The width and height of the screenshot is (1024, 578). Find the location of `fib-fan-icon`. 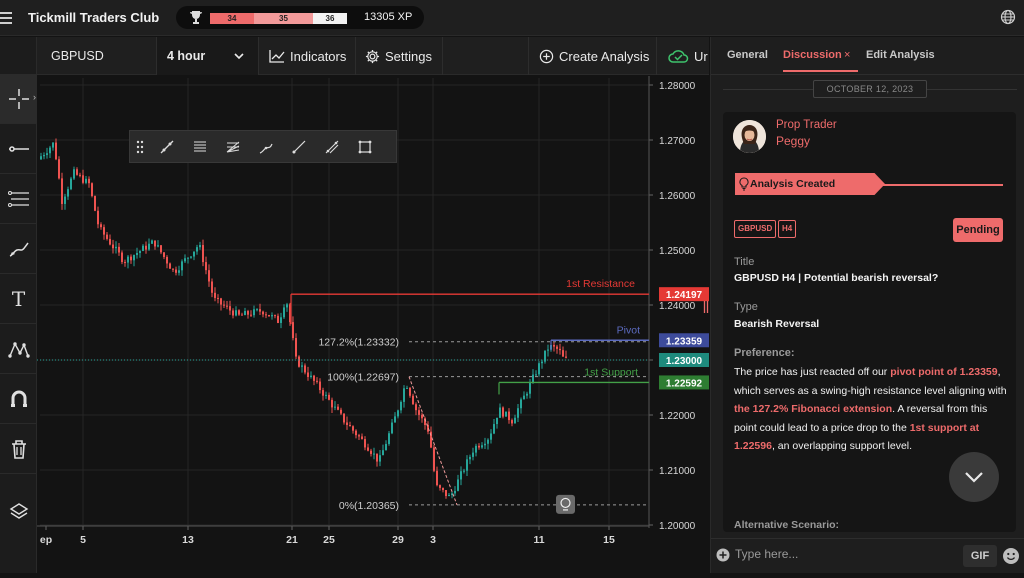

fib-fan-icon is located at coordinates (232, 146).